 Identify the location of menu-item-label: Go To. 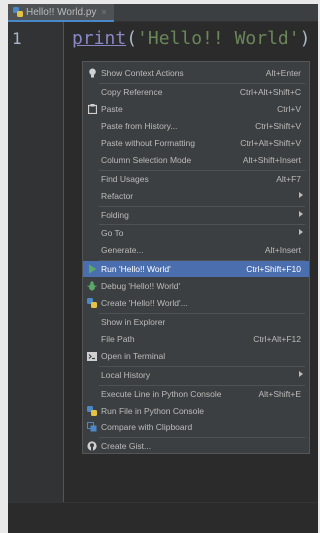
(112, 233).